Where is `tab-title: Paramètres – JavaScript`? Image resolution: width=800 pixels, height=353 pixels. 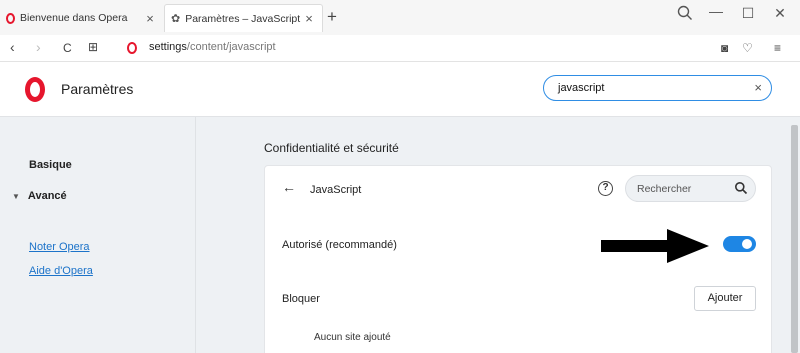
tab-title: Paramètres – JavaScript is located at coordinates (243, 18).